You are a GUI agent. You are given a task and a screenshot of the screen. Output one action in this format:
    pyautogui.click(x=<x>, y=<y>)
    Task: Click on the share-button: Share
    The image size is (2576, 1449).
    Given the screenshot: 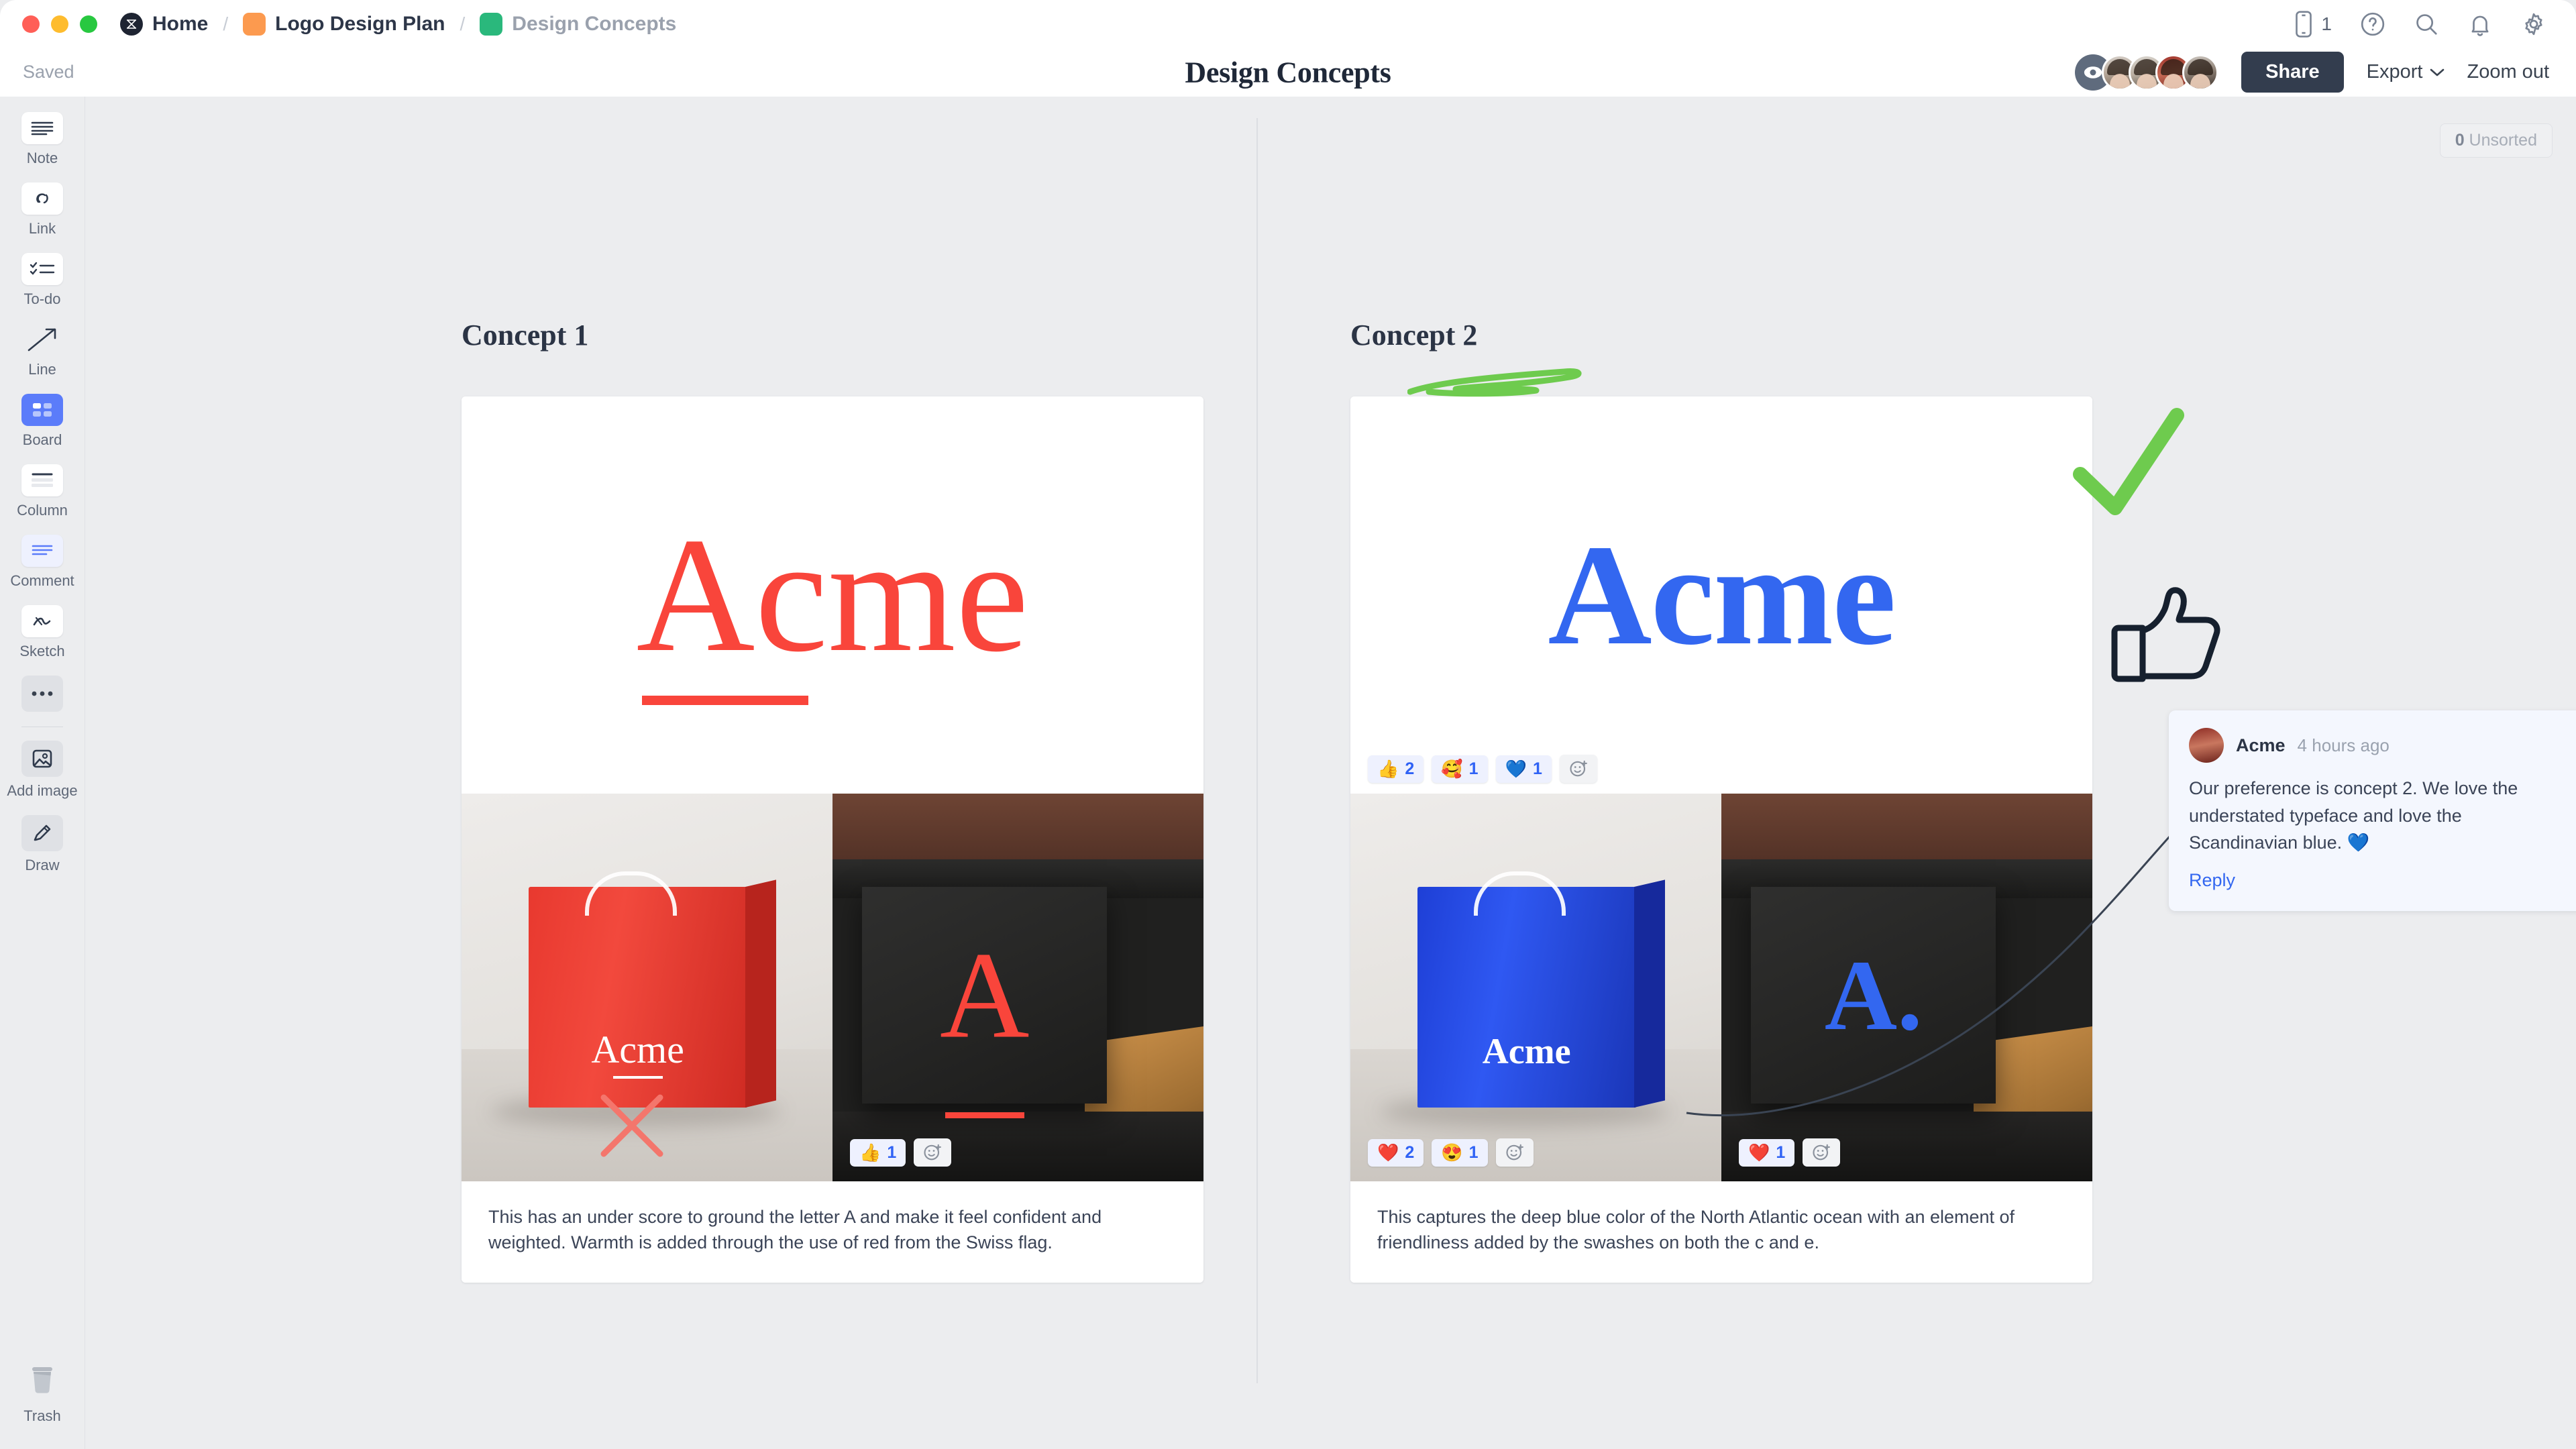 What is the action you would take?
    pyautogui.click(x=2292, y=72)
    